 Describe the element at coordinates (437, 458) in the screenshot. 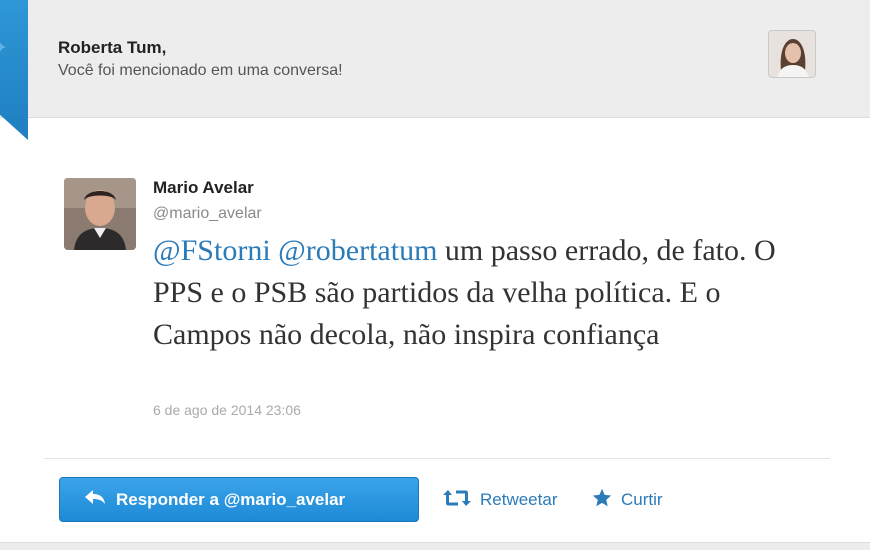

I see `divider` at that location.